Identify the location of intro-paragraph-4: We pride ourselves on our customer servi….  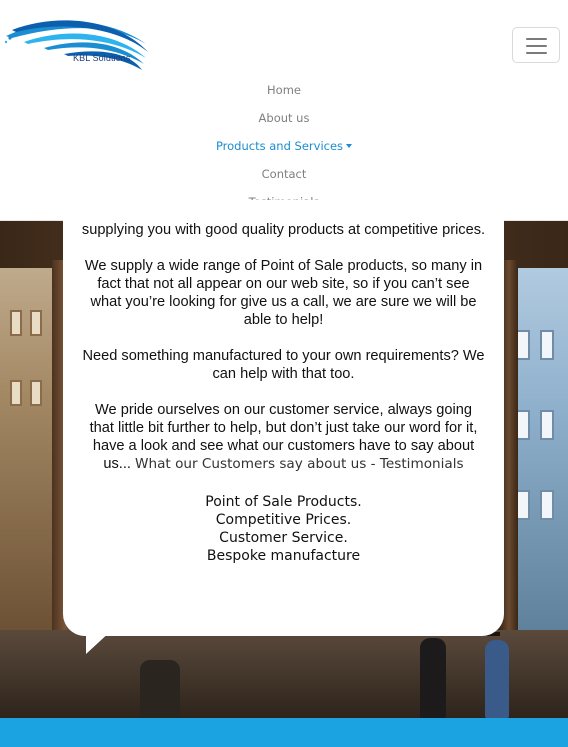
(283, 437).